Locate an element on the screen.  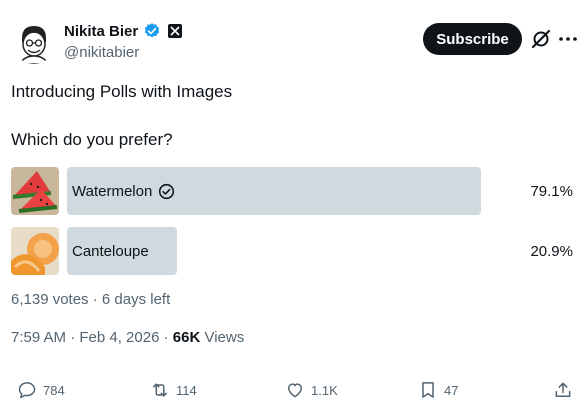
poll-option-text: Canteloupe is located at coordinates (110, 251).